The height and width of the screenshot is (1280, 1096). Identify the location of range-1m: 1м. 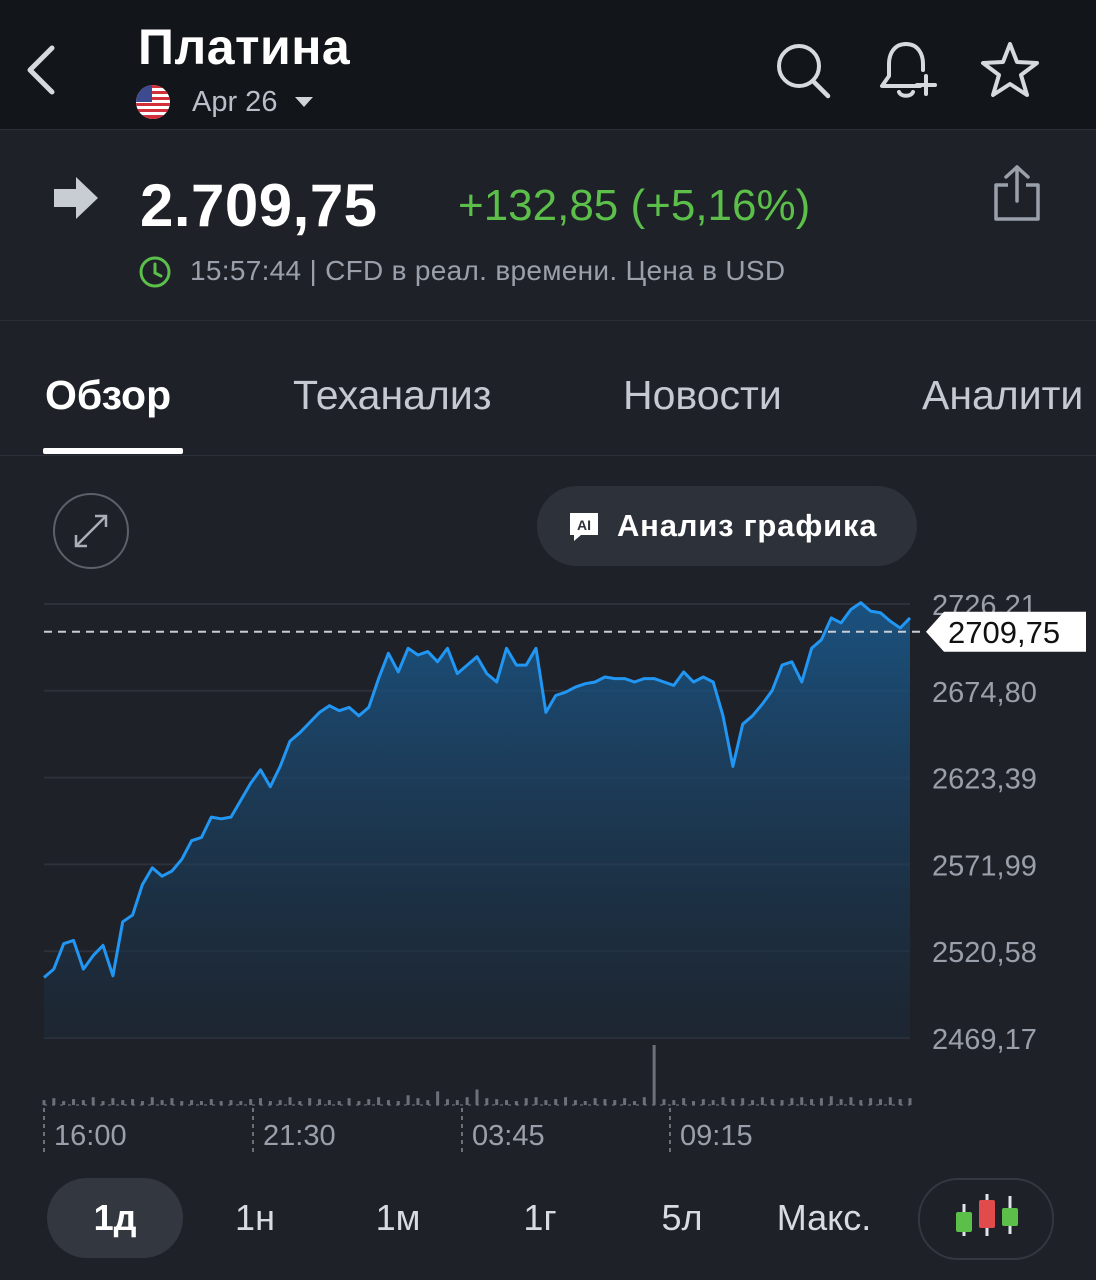
(398, 1218).